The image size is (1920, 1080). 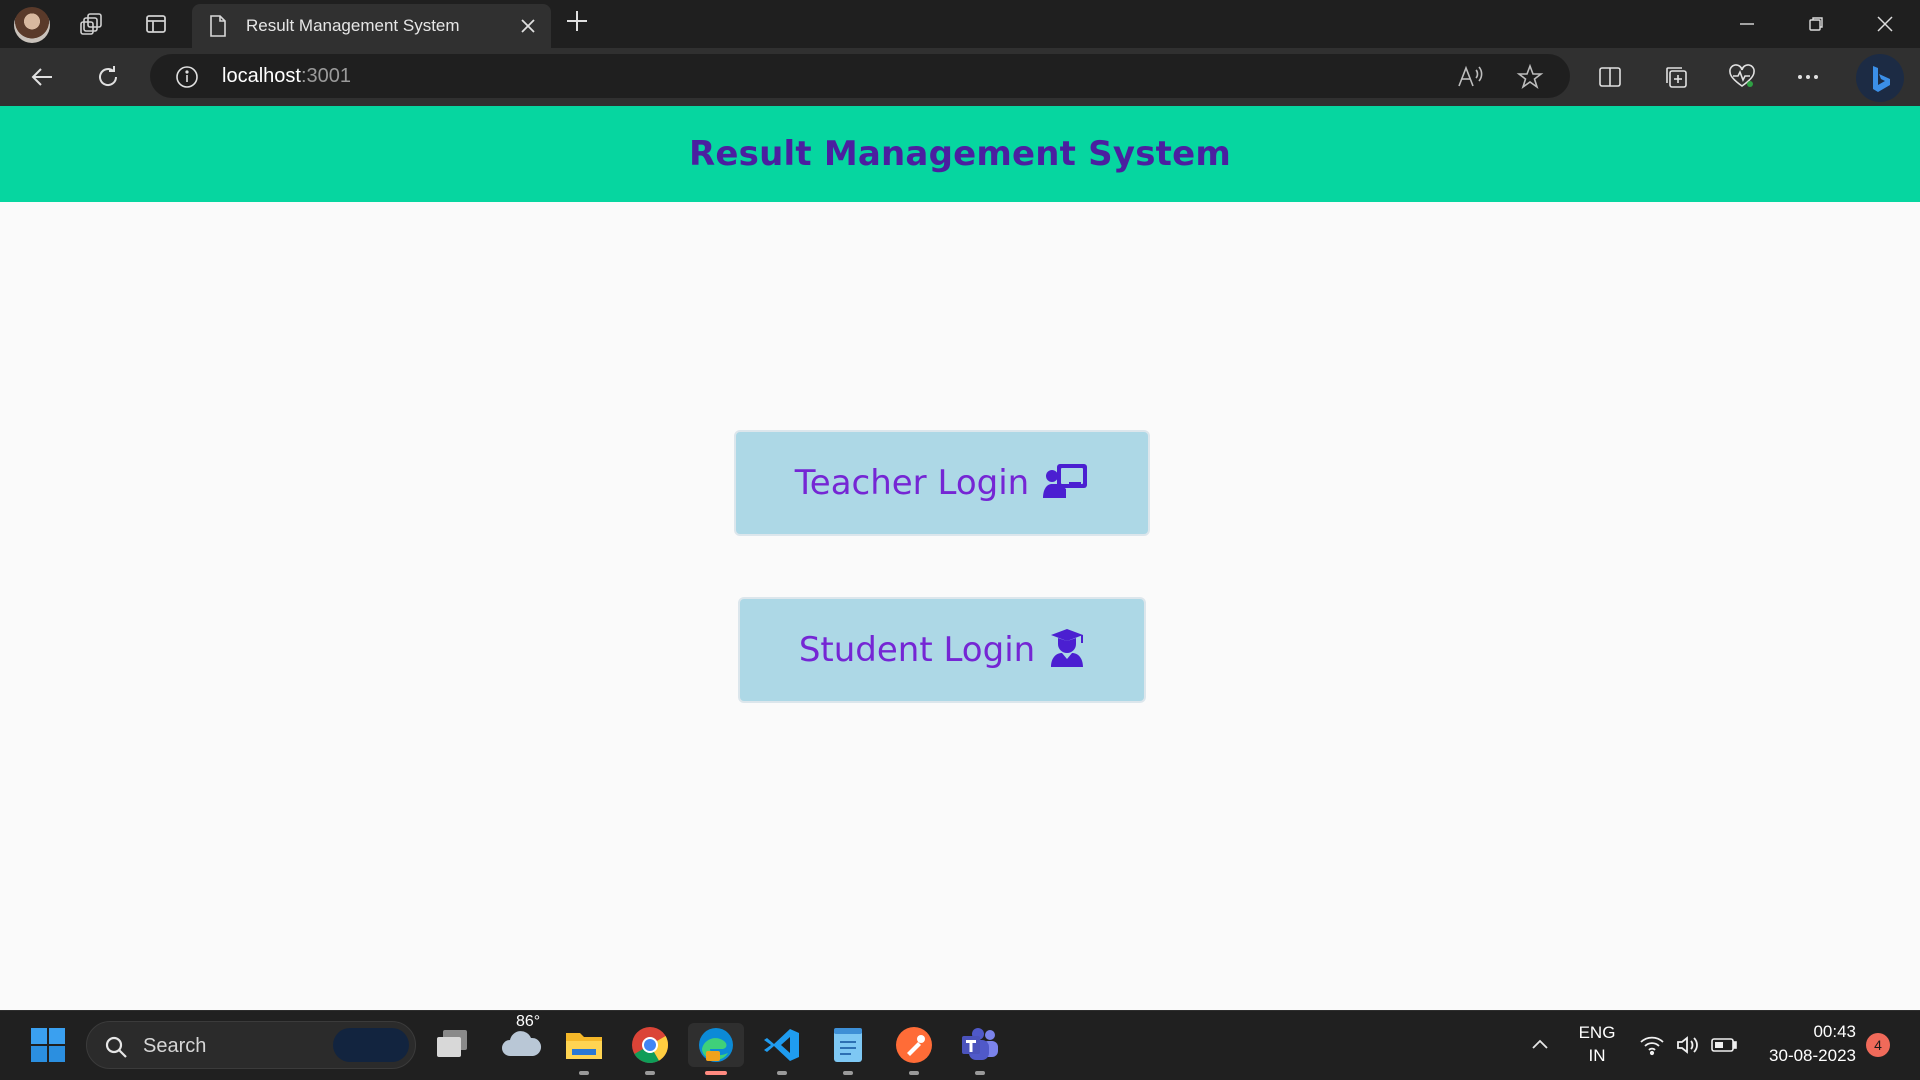 I want to click on vertical-tabs-icon, so click(x=156, y=24).